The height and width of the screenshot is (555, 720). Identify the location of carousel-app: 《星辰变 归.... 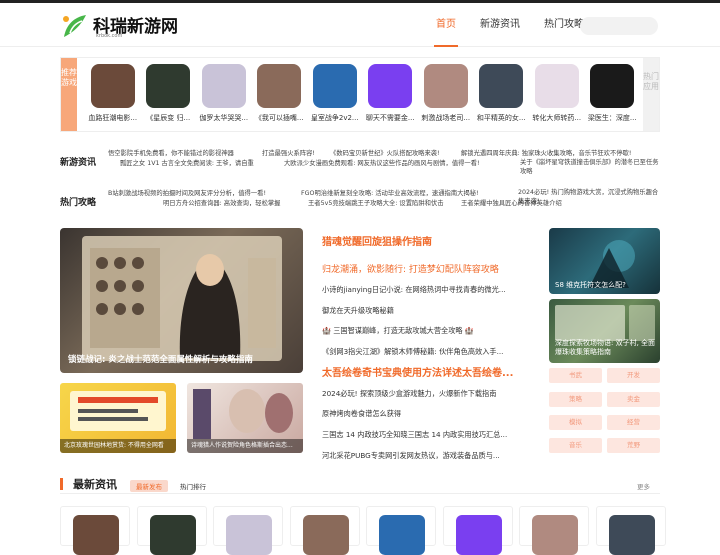
(169, 93).